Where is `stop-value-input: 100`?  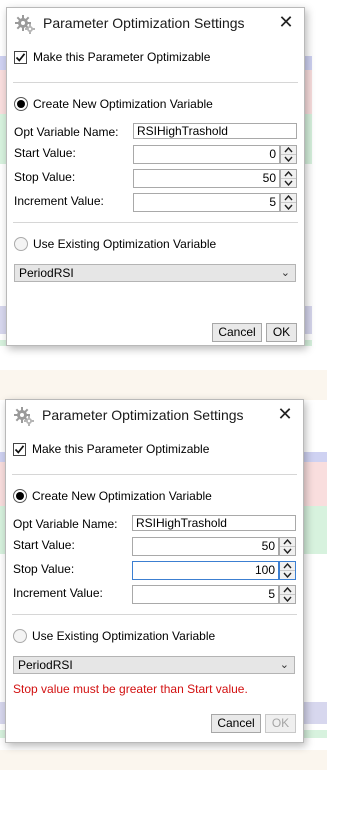 stop-value-input: 100 is located at coordinates (205, 570).